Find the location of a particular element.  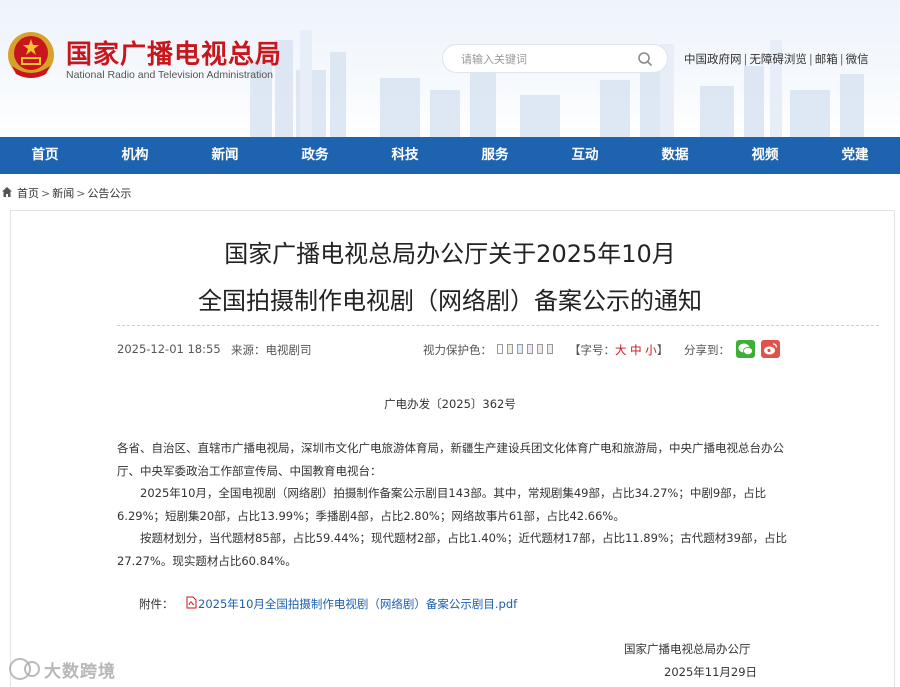

breadcrumb-news: 新闻 is located at coordinates (63, 193).